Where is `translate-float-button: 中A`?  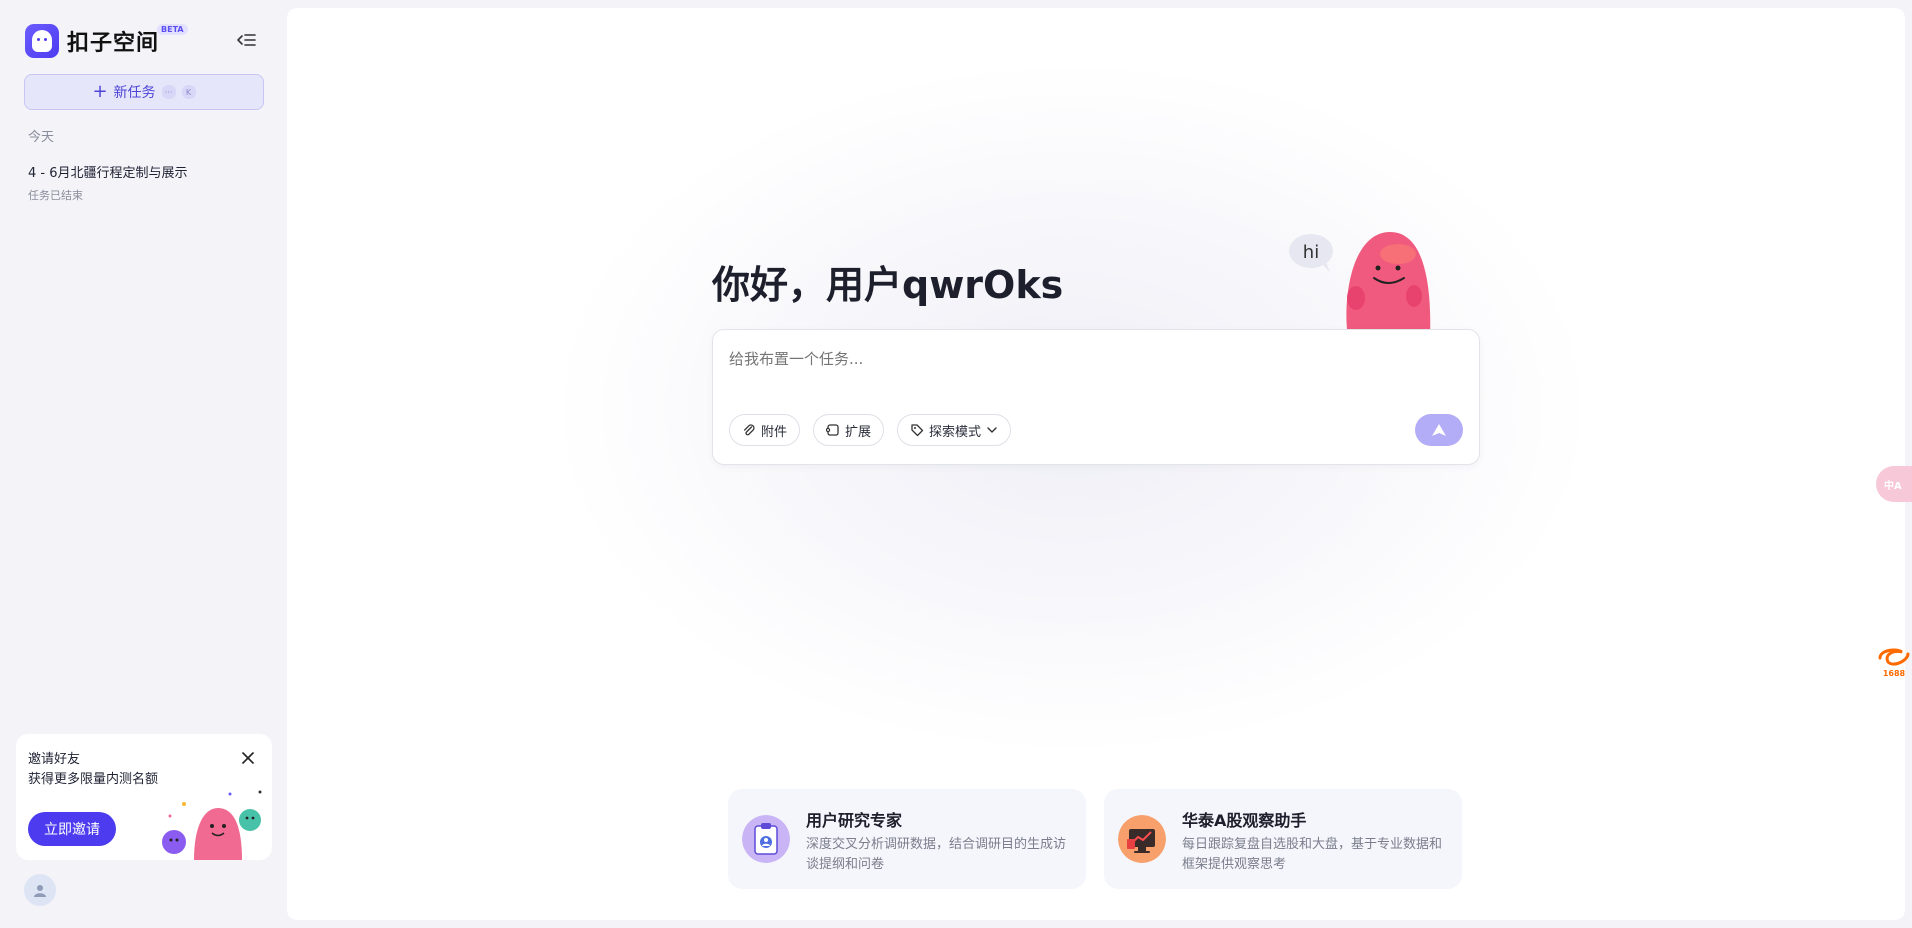 translate-float-button: 中A is located at coordinates (1894, 484).